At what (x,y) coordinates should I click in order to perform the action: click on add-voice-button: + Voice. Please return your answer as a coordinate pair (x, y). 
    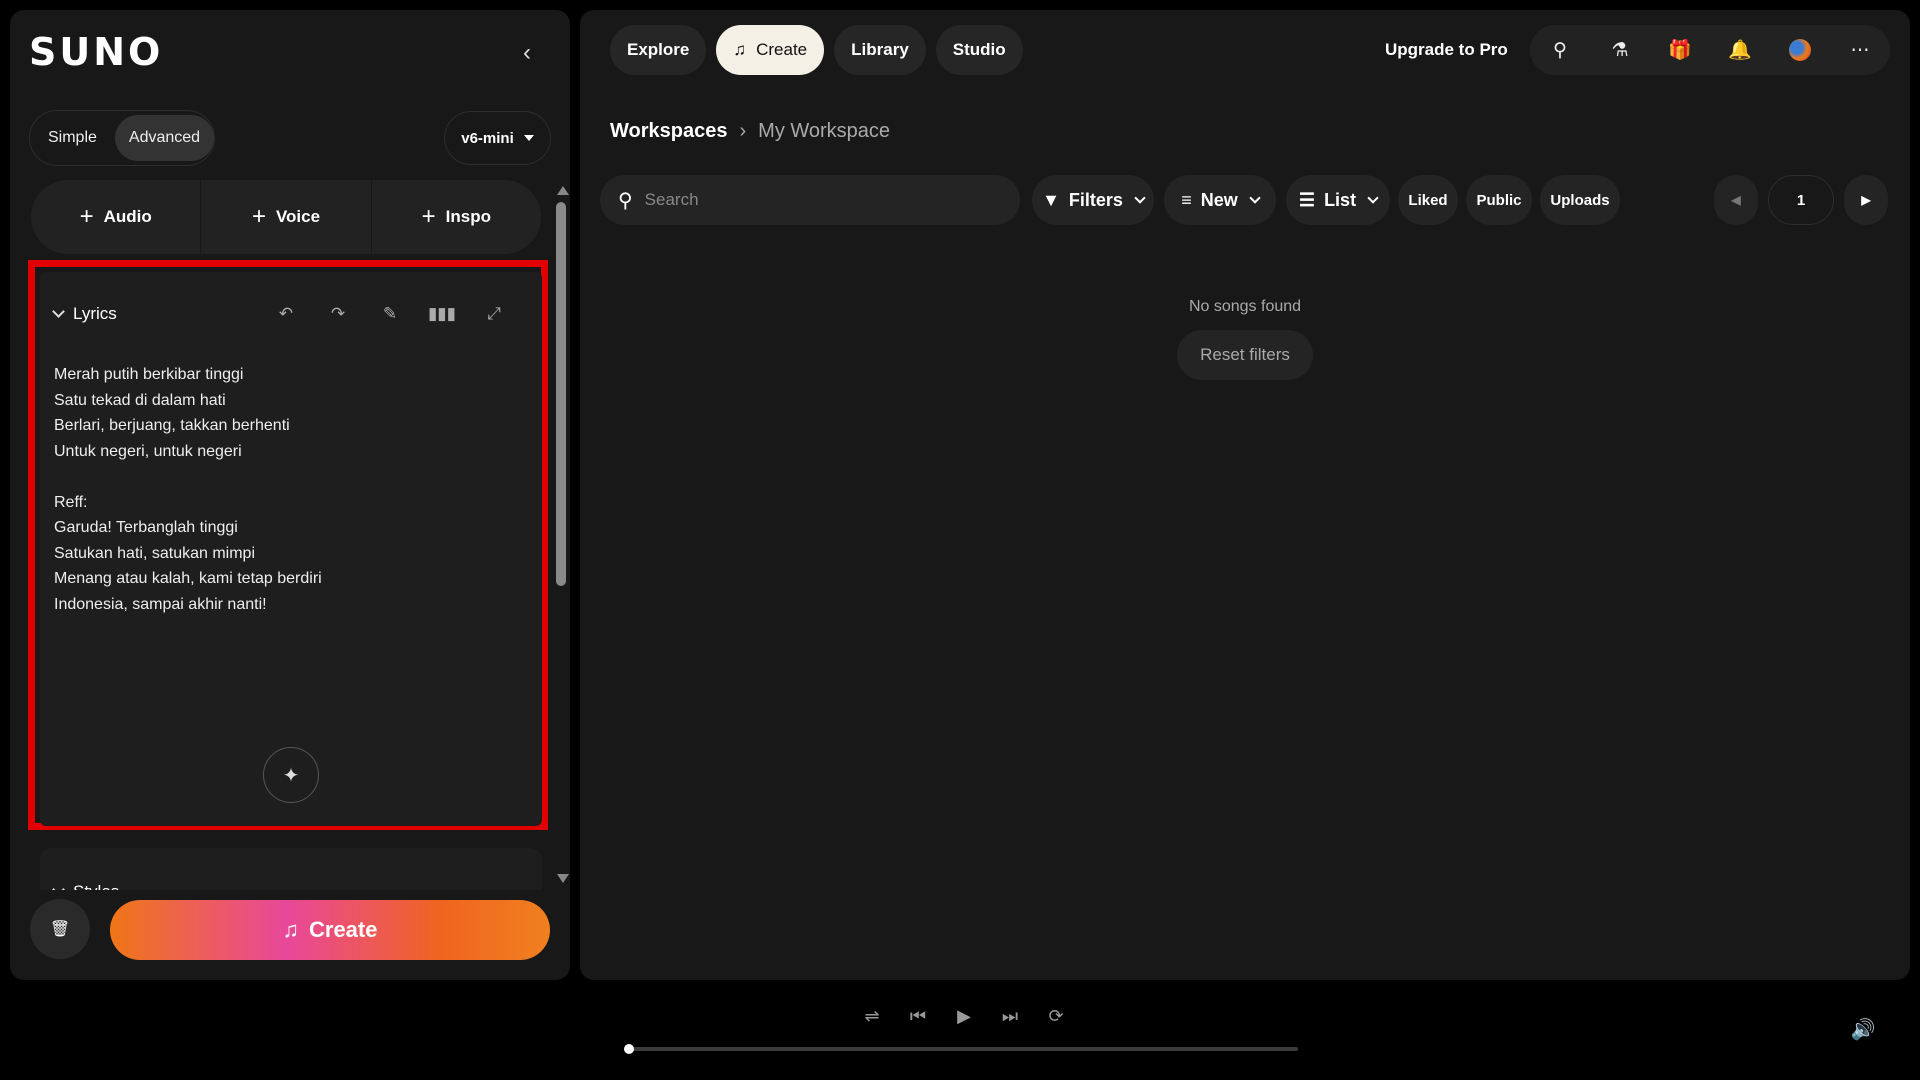
    Looking at the image, I should click on (286, 217).